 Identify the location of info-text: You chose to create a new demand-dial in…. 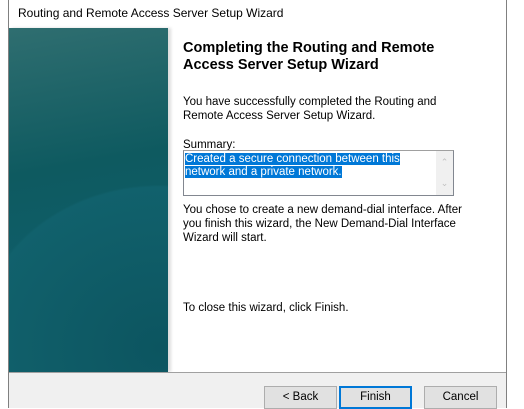
(322, 224).